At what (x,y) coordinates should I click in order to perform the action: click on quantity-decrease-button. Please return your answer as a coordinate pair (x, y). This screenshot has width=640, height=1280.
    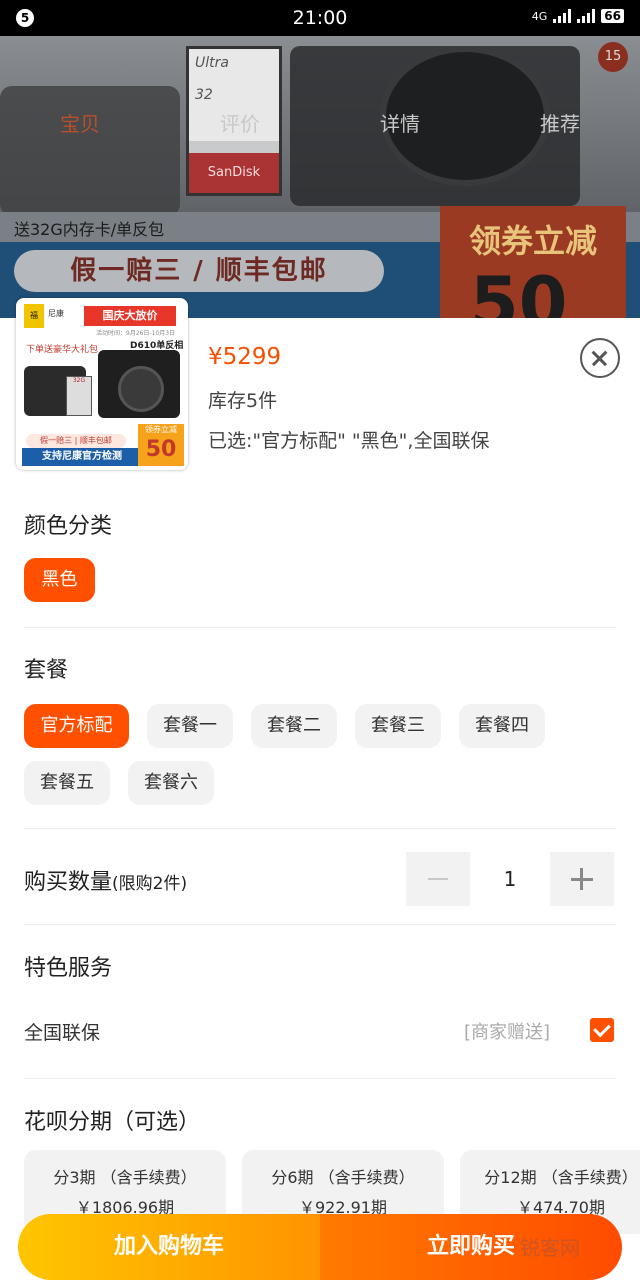
    Looking at the image, I should click on (438, 879).